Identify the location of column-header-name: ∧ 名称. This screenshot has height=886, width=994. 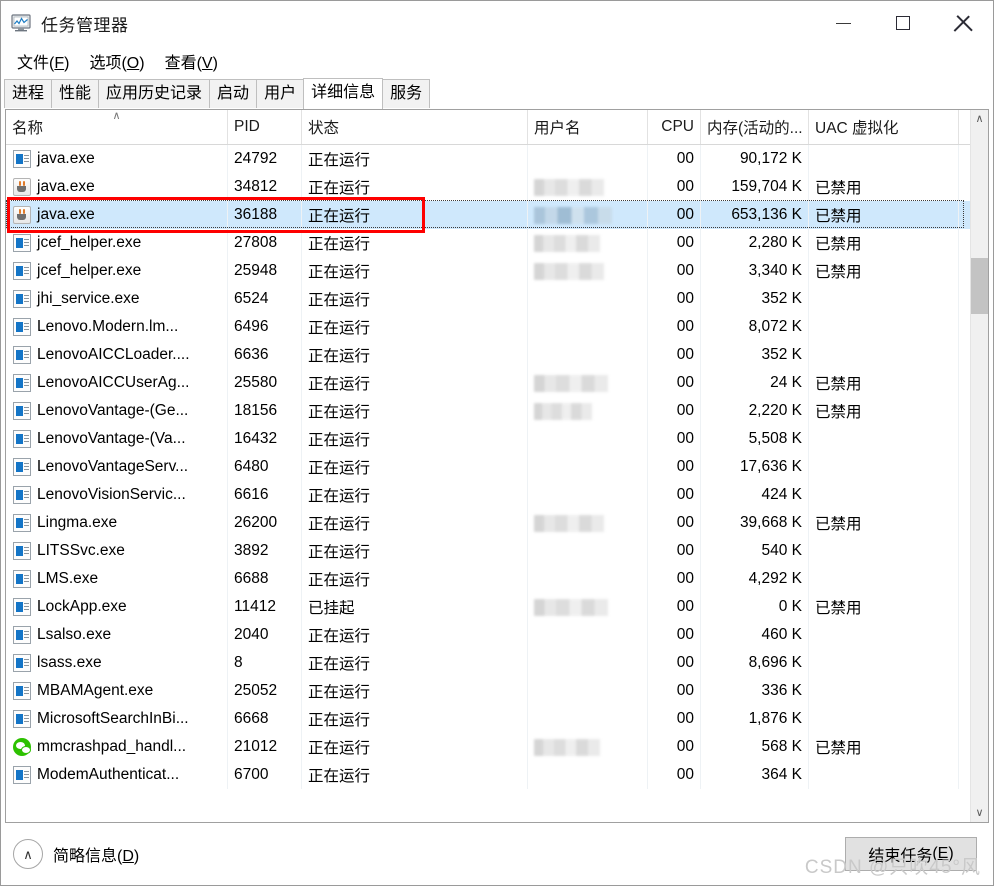
(117, 127).